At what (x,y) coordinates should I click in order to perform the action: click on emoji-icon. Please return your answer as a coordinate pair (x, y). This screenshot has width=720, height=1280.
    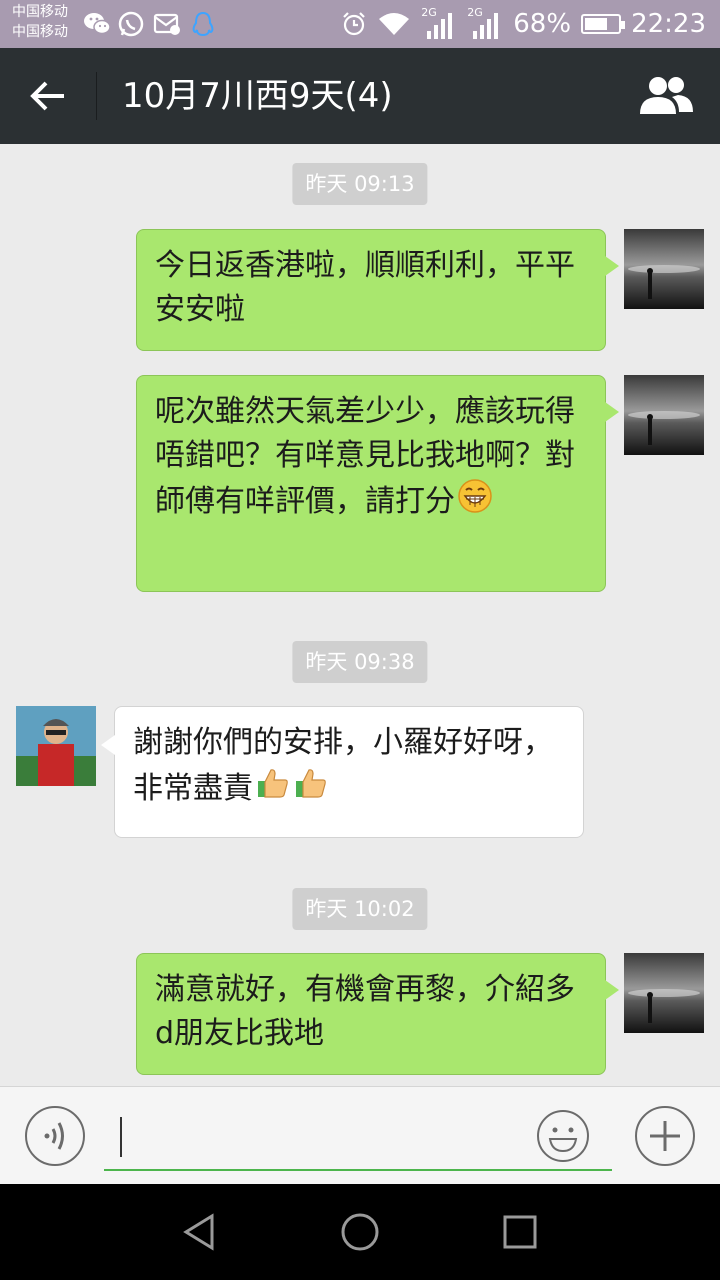
    Looking at the image, I should click on (563, 1136).